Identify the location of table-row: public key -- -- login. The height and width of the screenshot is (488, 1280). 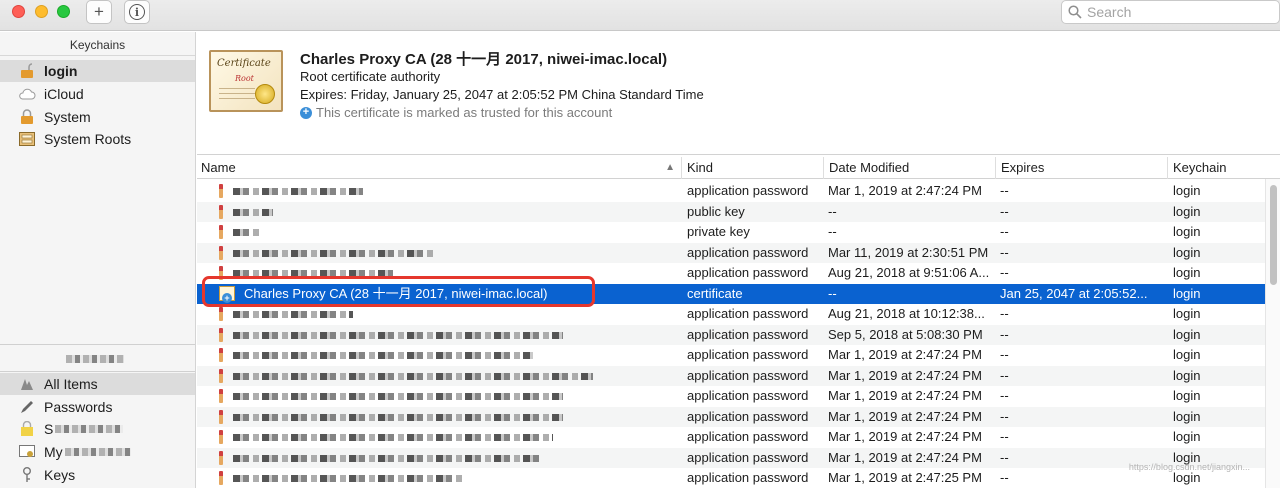
(731, 211).